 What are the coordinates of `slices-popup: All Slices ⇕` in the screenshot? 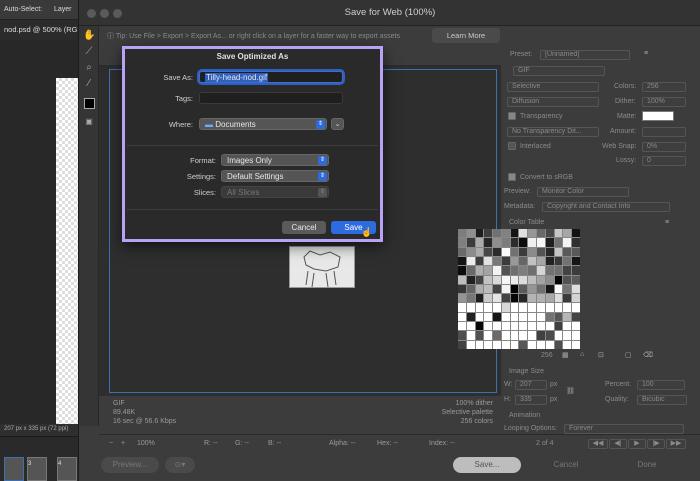 It's located at (275, 192).